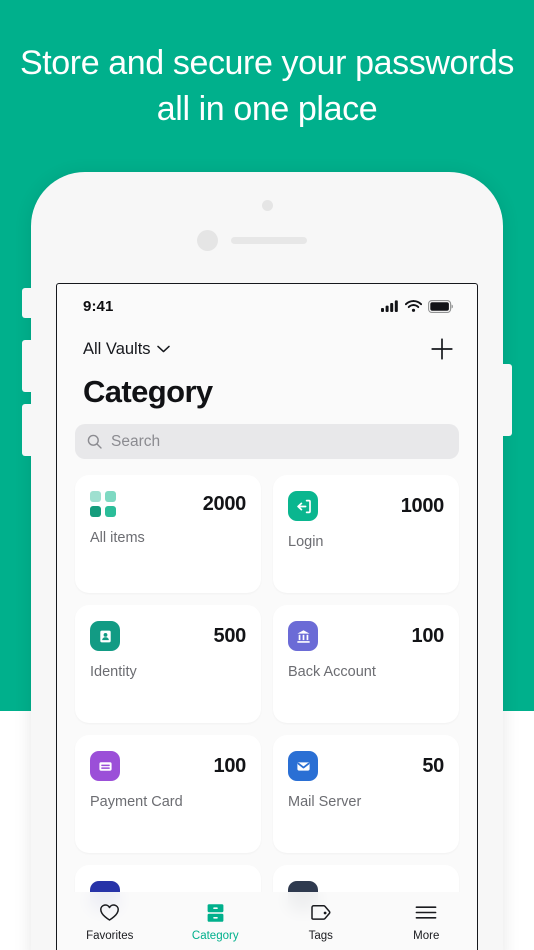  Describe the element at coordinates (267, 347) in the screenshot. I see `vault-selector-row: All Vaults` at that location.